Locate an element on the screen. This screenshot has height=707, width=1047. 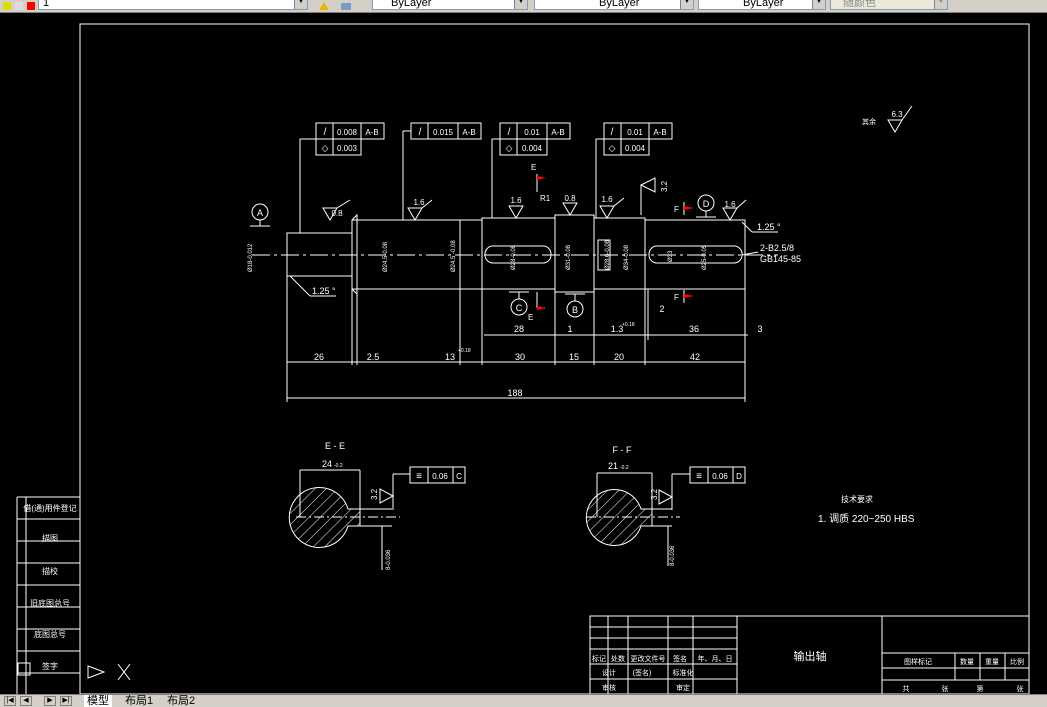
lineweight-dropdown-value: ByLayer is located at coordinates (763, 4).